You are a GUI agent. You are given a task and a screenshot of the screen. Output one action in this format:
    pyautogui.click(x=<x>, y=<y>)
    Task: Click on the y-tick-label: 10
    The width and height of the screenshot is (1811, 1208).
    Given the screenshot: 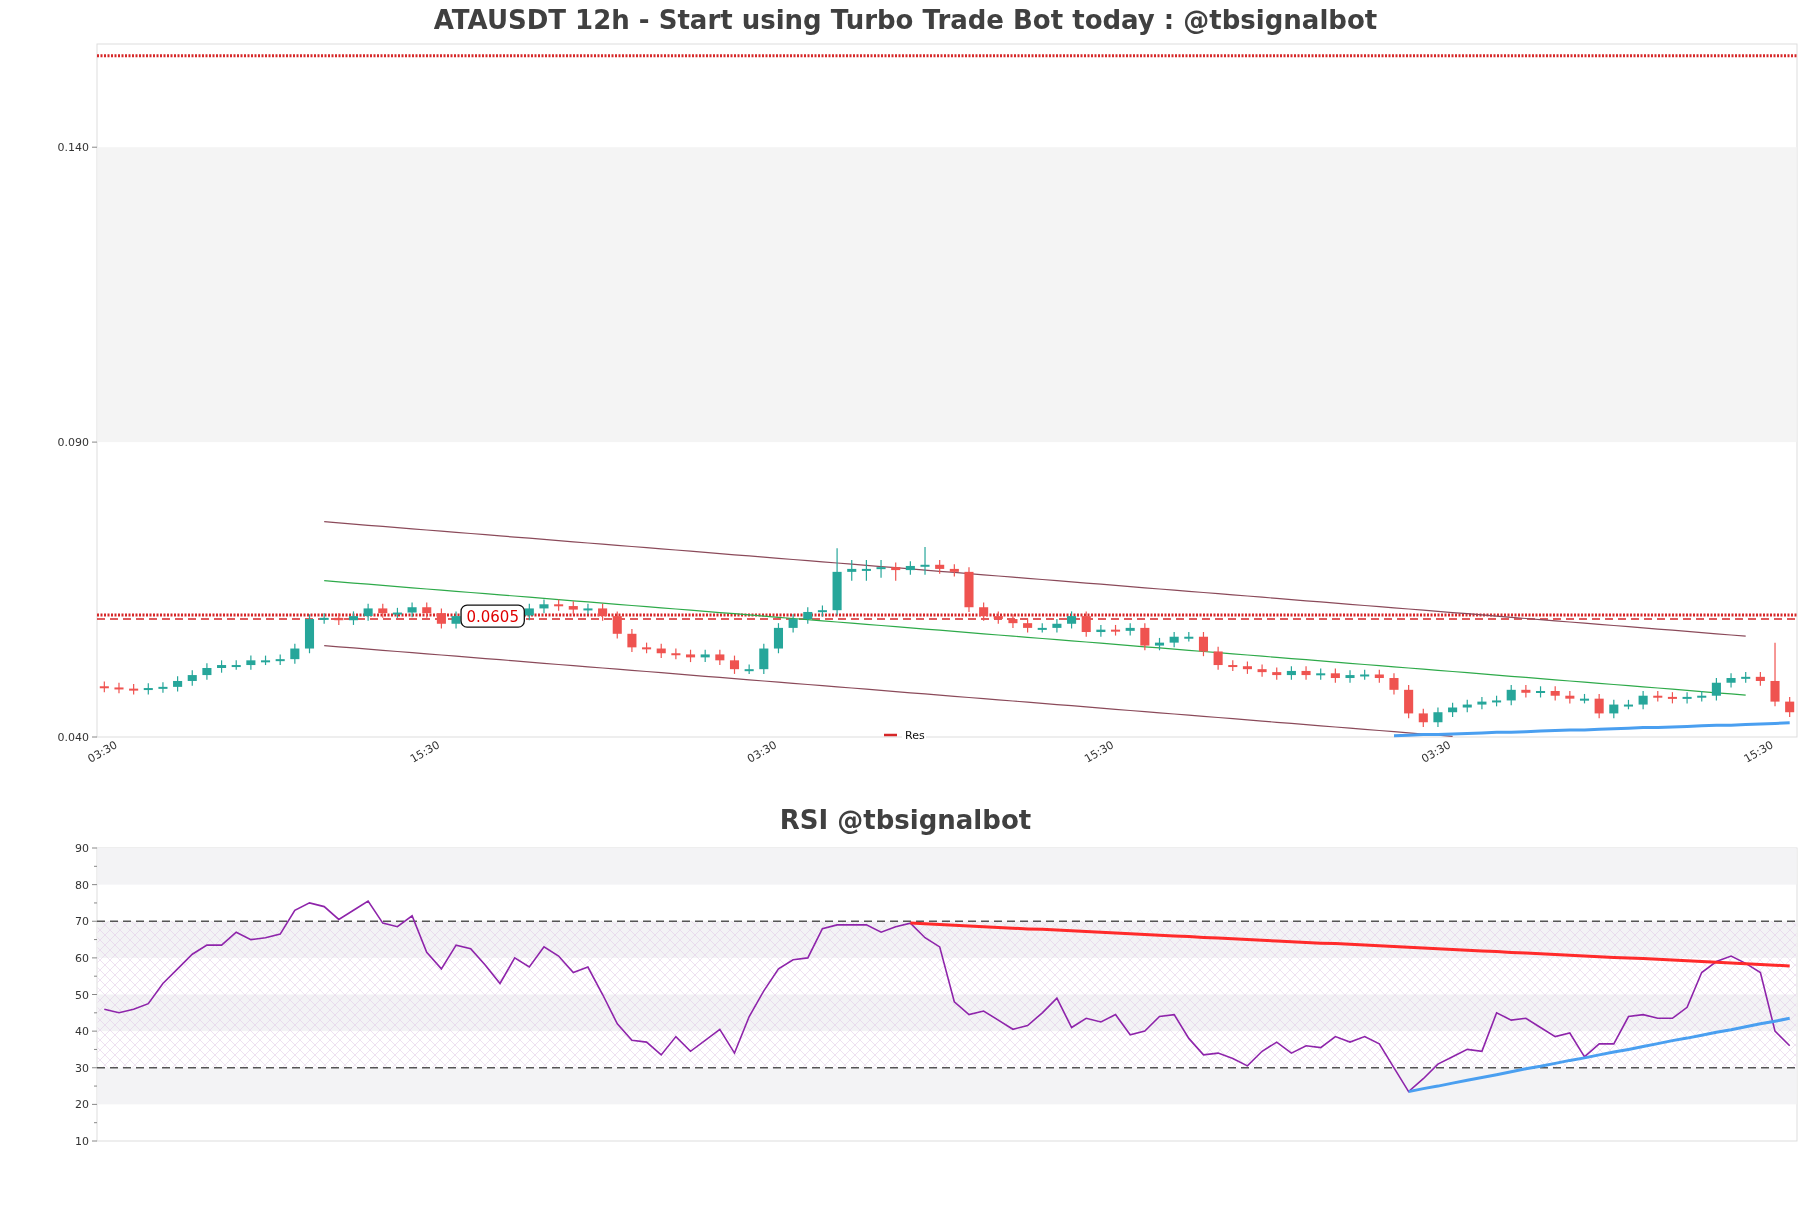 What is the action you would take?
    pyautogui.click(x=82, y=1141)
    